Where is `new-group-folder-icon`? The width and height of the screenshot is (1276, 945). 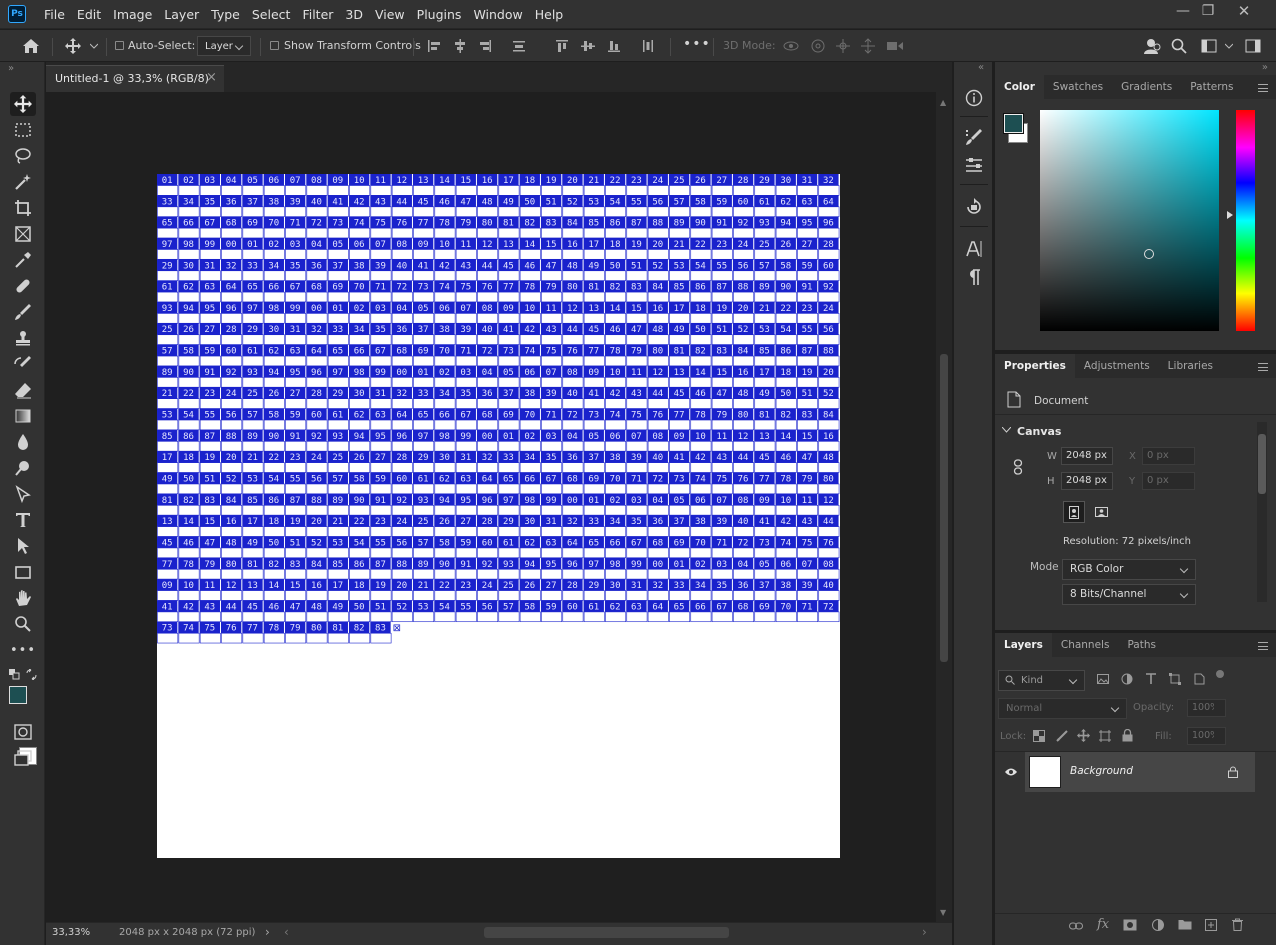
new-group-folder-icon is located at coordinates (1185, 924).